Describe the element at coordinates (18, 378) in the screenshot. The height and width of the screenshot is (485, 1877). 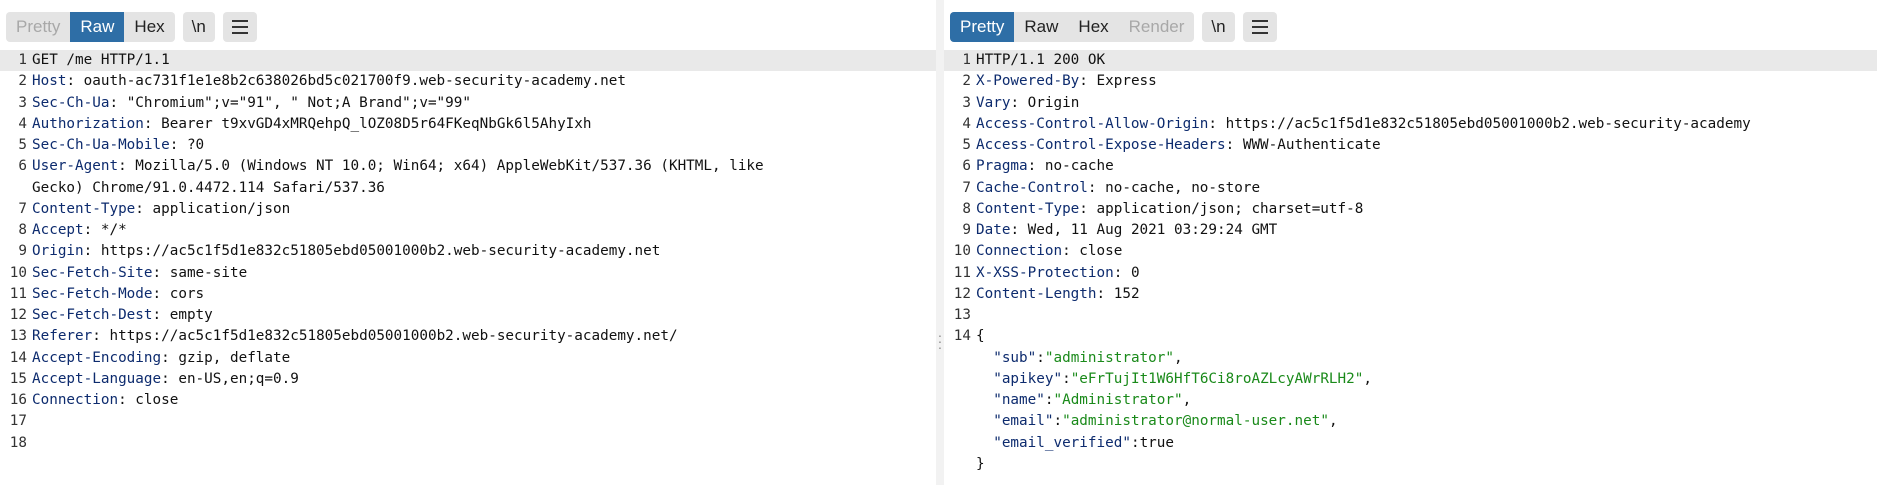
I see `line-number: 15` at that location.